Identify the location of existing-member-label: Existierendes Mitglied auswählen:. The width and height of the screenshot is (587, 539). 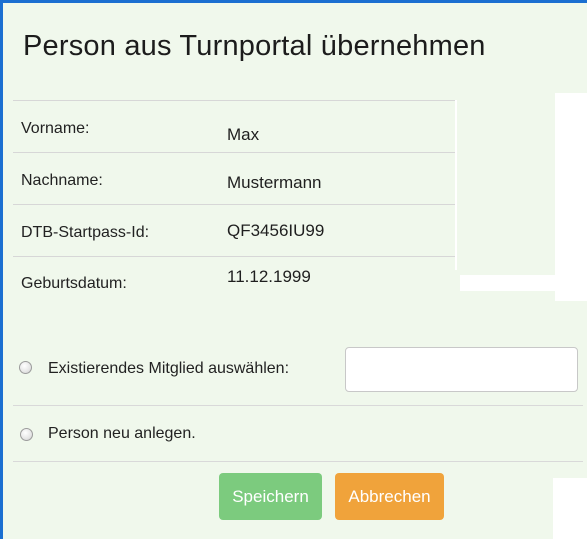
(168, 369).